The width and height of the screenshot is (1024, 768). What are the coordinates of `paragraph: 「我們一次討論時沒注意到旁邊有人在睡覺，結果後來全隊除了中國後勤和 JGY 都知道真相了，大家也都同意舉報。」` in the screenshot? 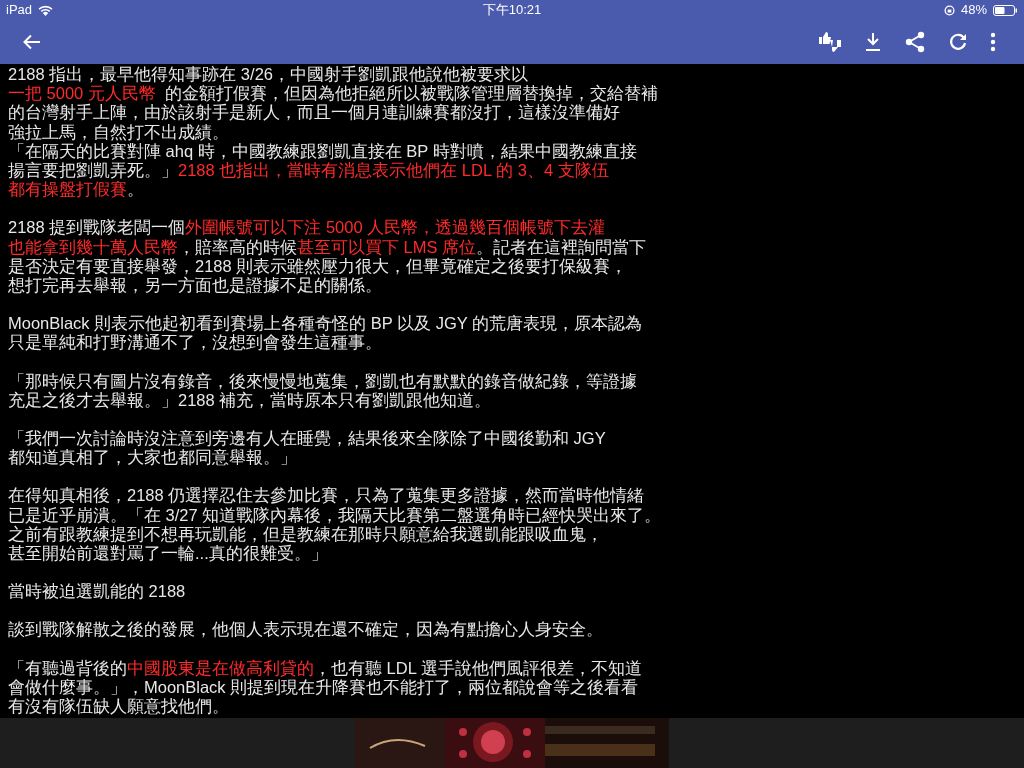 It's located at (307, 448).